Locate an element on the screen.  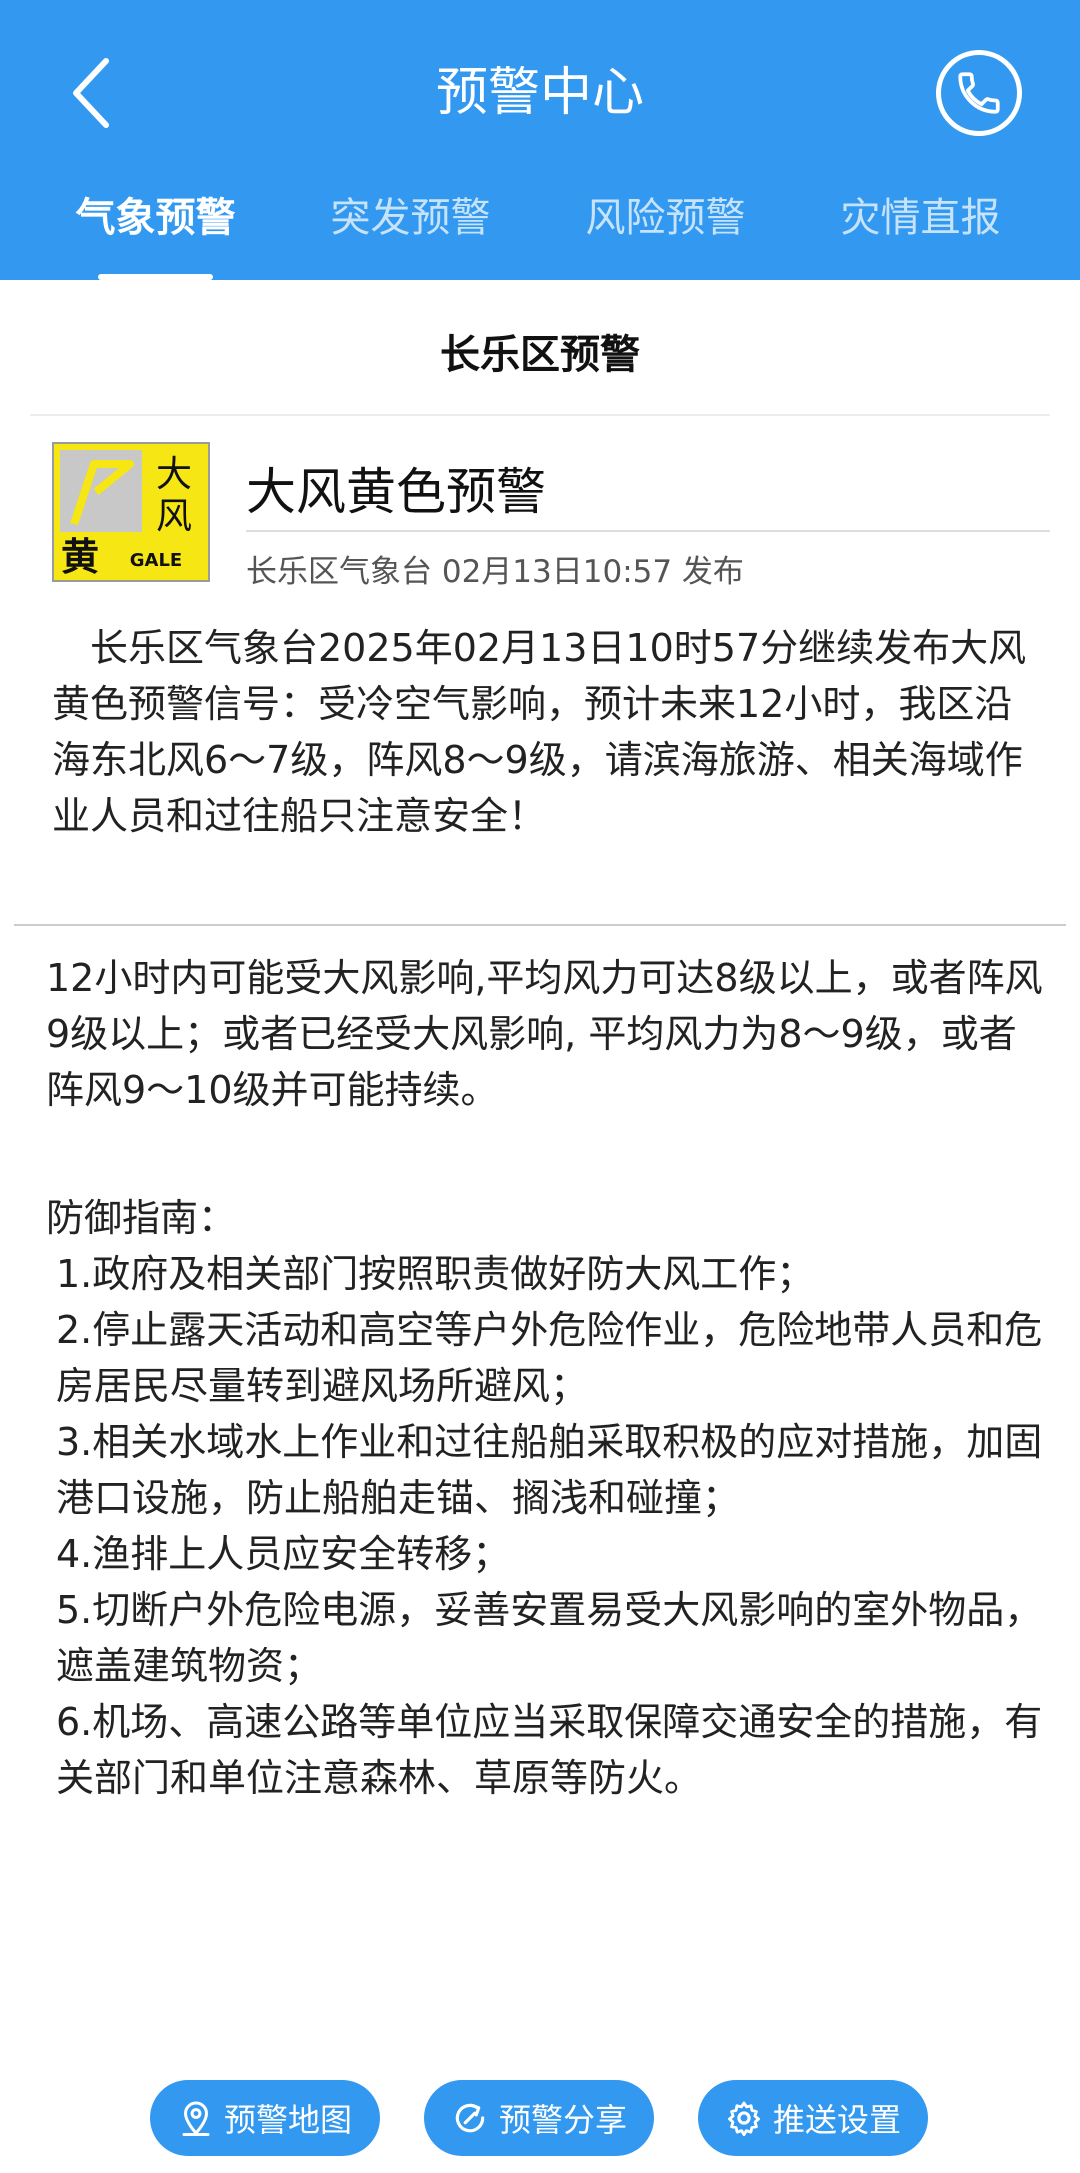
tab-weather-warning: 气象预警 is located at coordinates (155, 229).